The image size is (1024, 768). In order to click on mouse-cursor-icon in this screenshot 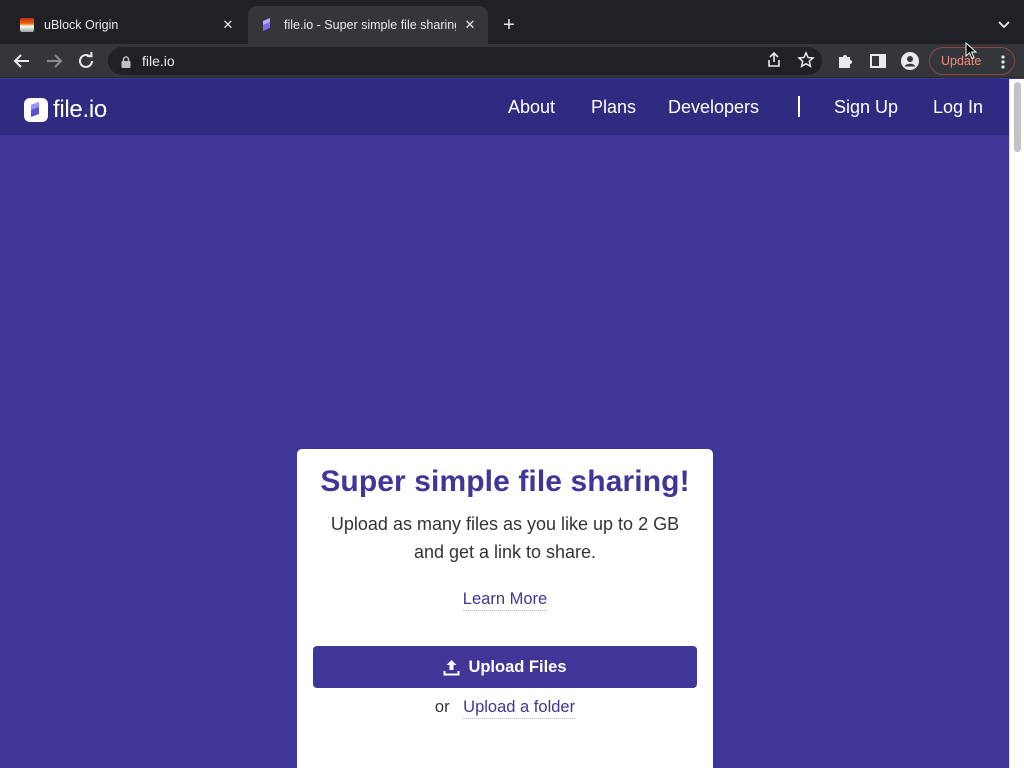, I will do `click(972, 50)`.